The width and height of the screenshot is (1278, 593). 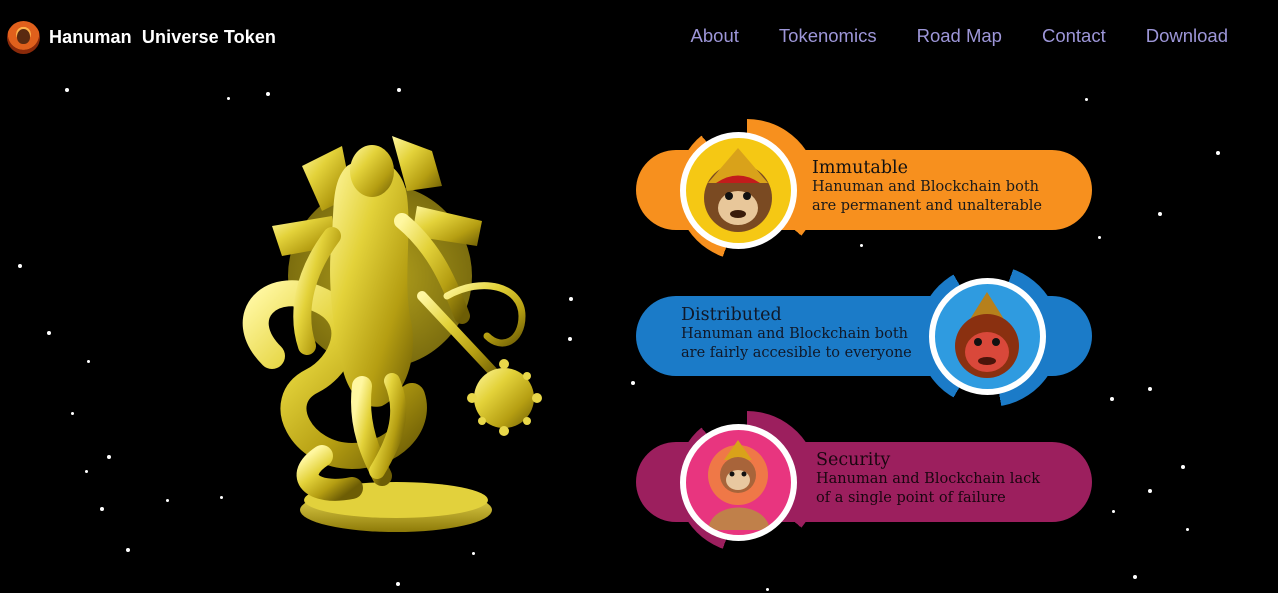 What do you see at coordinates (738, 190) in the screenshot?
I see `hanuman-crown-avatar-icon` at bounding box center [738, 190].